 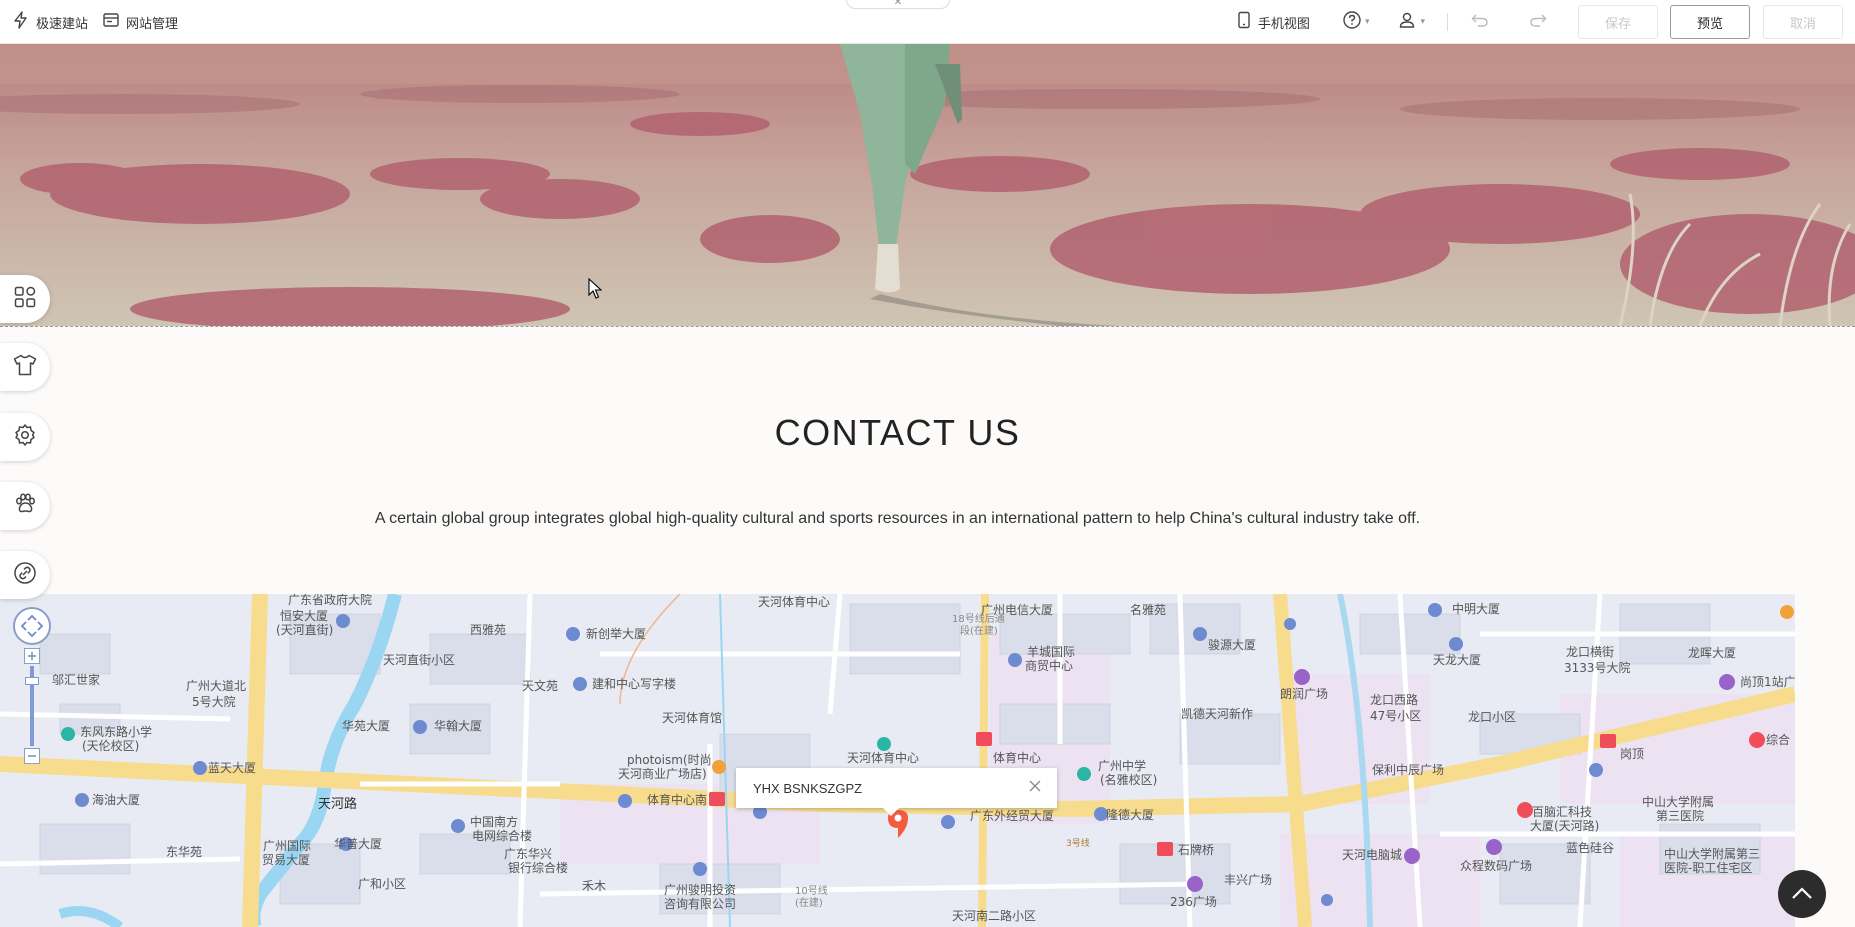 What do you see at coordinates (1304, 694) in the screenshot?
I see `svg-text: 朗润广场` at bounding box center [1304, 694].